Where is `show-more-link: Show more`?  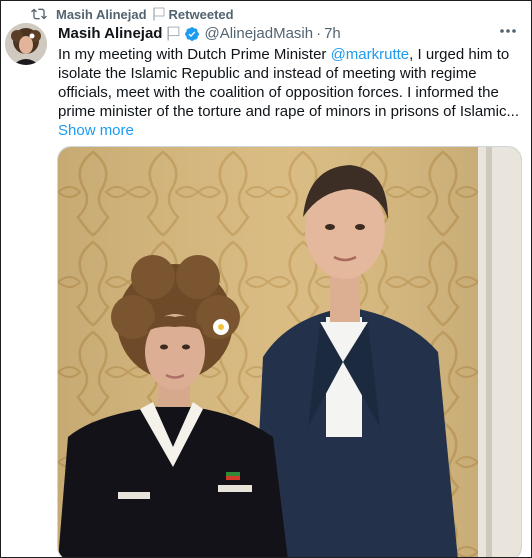
show-more-link: Show more is located at coordinates (96, 130).